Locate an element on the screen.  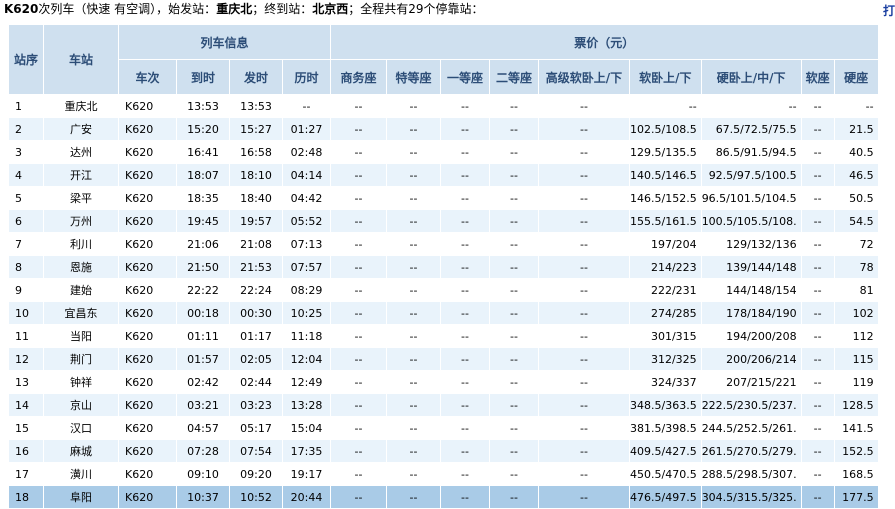
hard-seat-cell: 21.5 is located at coordinates (856, 129).